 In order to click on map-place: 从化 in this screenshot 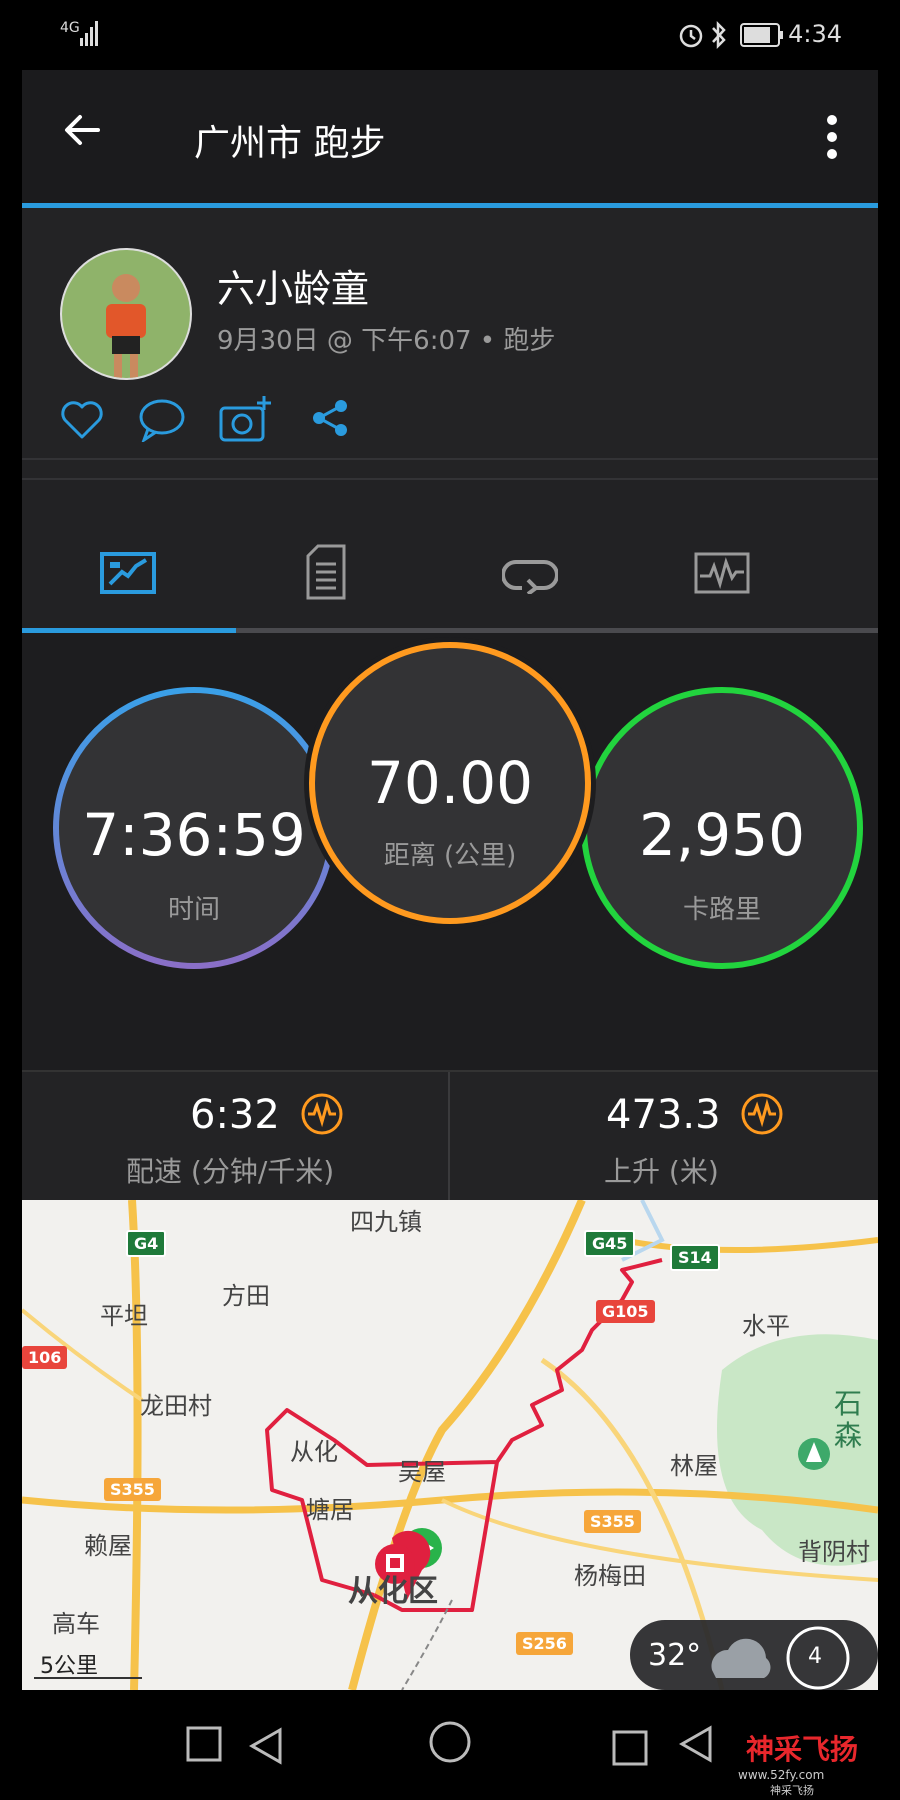, I will do `click(314, 1452)`.